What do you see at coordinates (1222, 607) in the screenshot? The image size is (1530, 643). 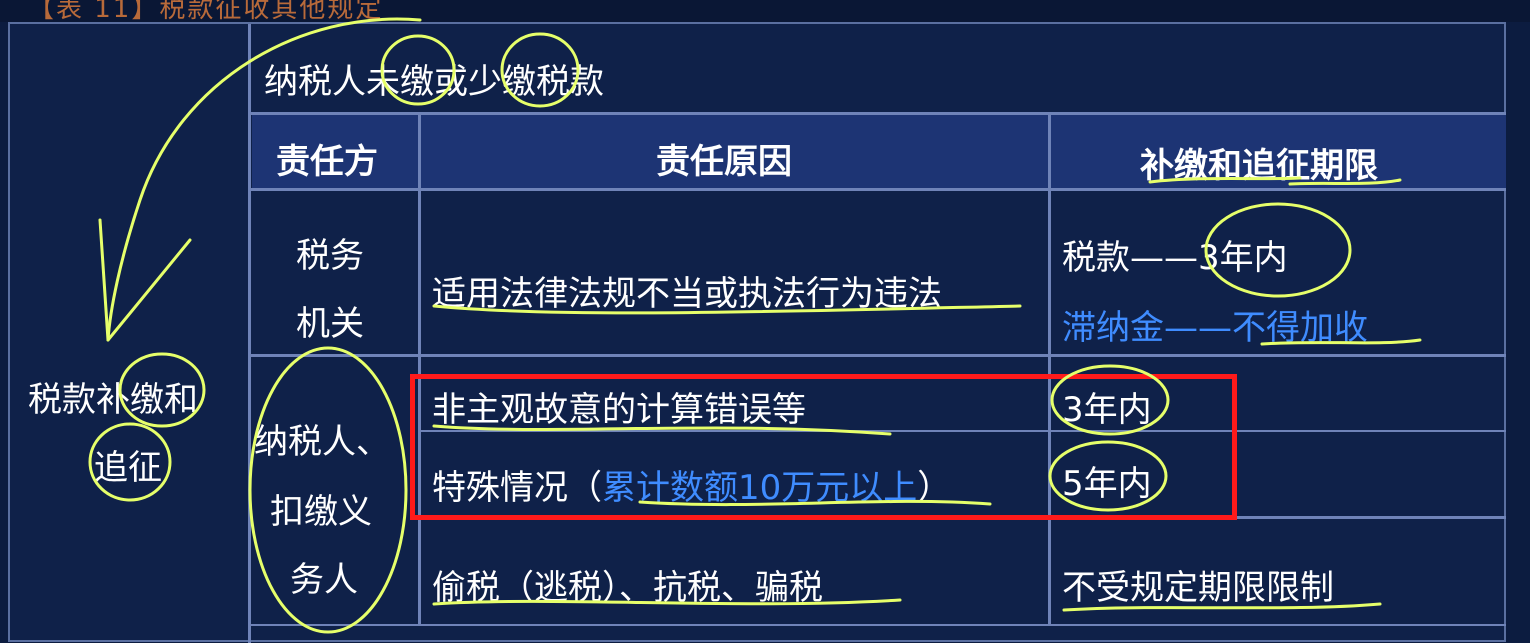 I see `underline-no-limit` at bounding box center [1222, 607].